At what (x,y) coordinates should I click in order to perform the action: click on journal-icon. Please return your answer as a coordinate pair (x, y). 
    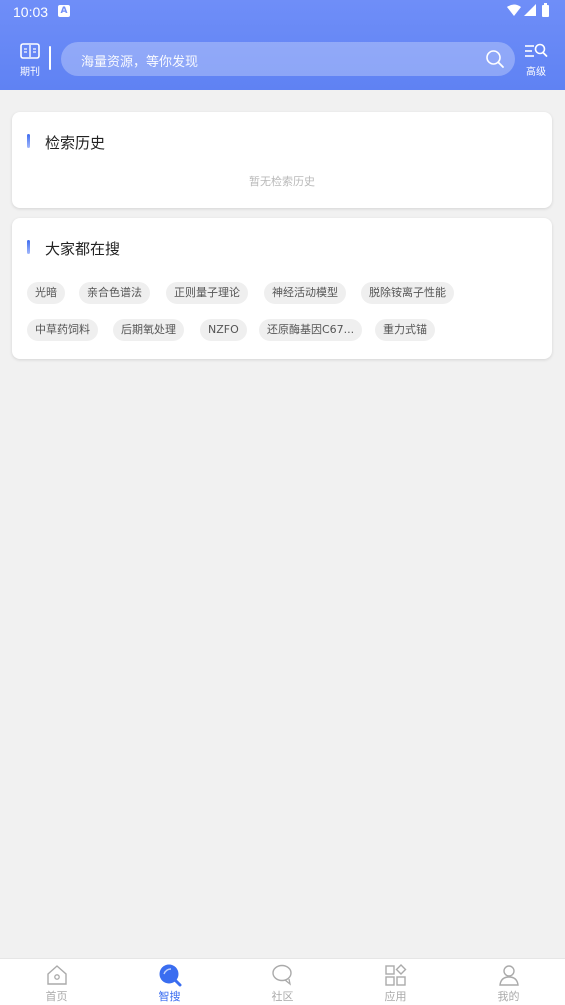
    Looking at the image, I should click on (30, 51).